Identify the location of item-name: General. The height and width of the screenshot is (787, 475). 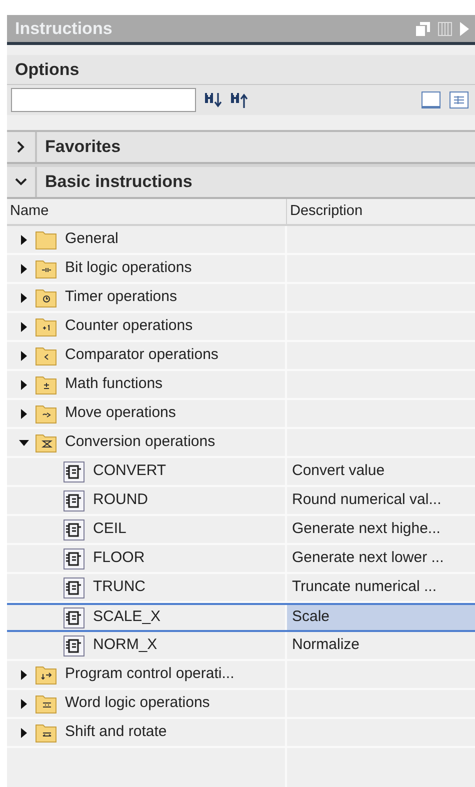
(91, 239).